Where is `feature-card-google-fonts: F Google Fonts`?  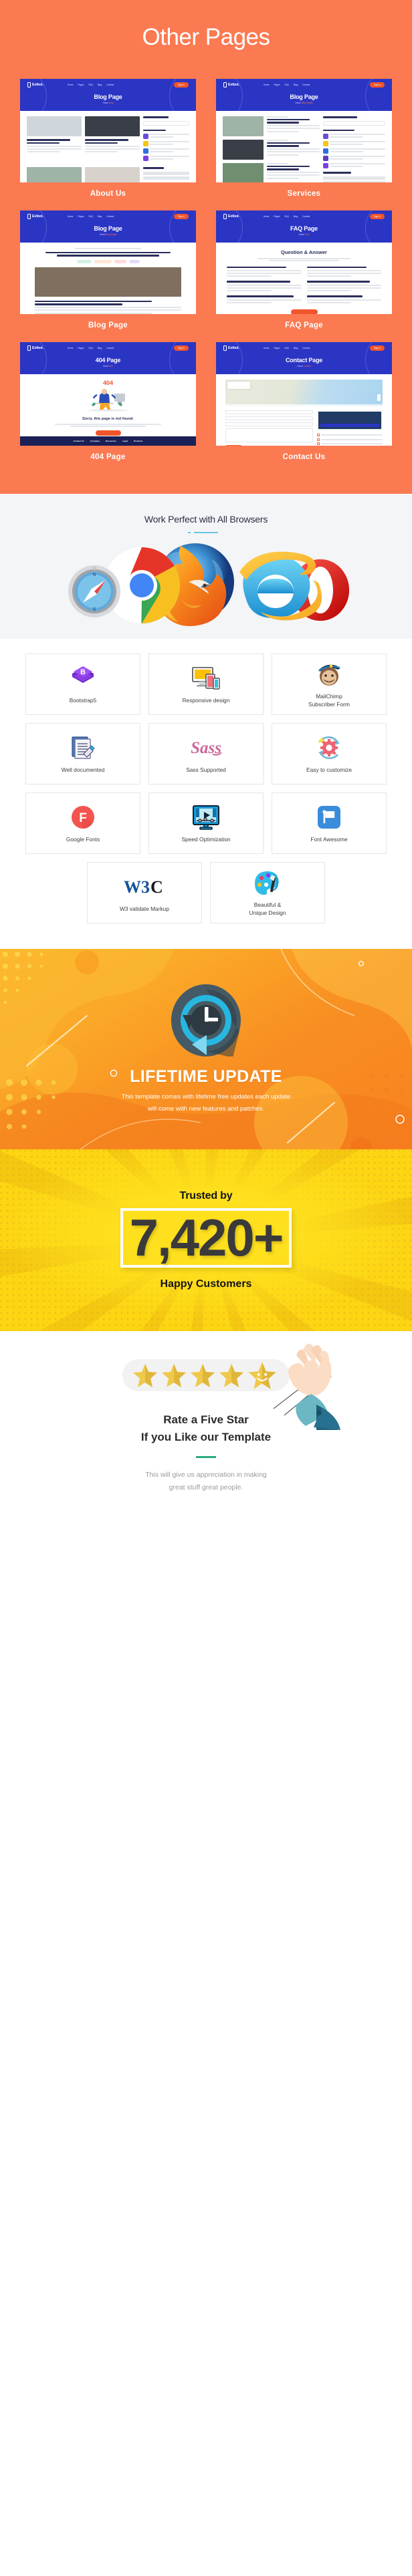
feature-card-google-fonts: F Google Fonts is located at coordinates (82, 823).